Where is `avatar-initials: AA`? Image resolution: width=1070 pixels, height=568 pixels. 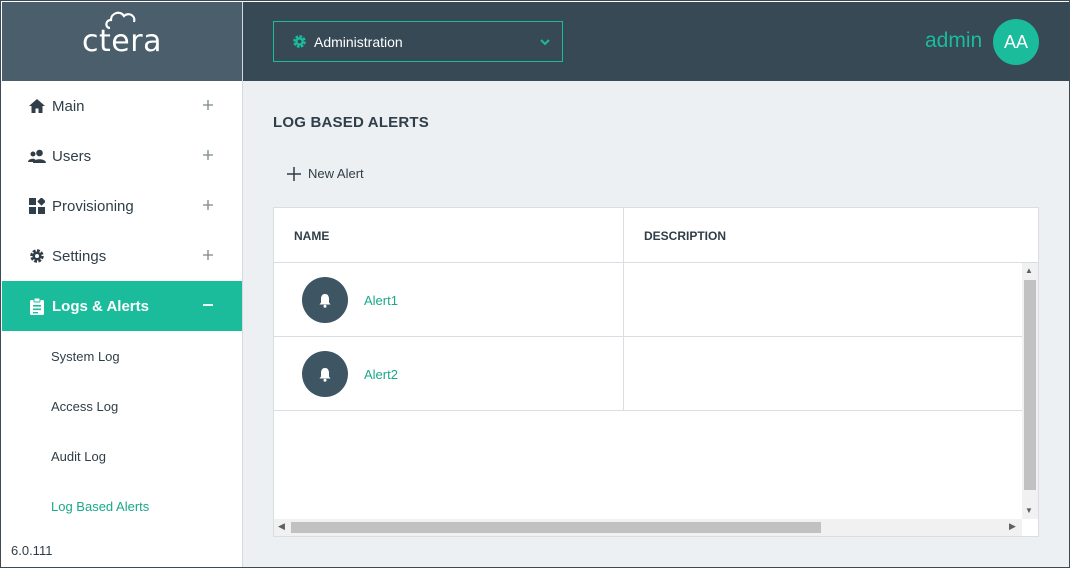
avatar-initials: AA is located at coordinates (1015, 41).